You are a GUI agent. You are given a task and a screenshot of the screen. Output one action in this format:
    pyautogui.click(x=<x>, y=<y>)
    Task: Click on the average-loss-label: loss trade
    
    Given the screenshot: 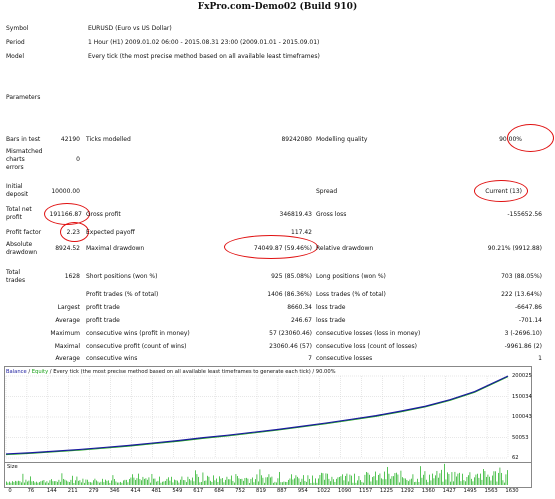 What is the action you would take?
    pyautogui.click(x=331, y=320)
    